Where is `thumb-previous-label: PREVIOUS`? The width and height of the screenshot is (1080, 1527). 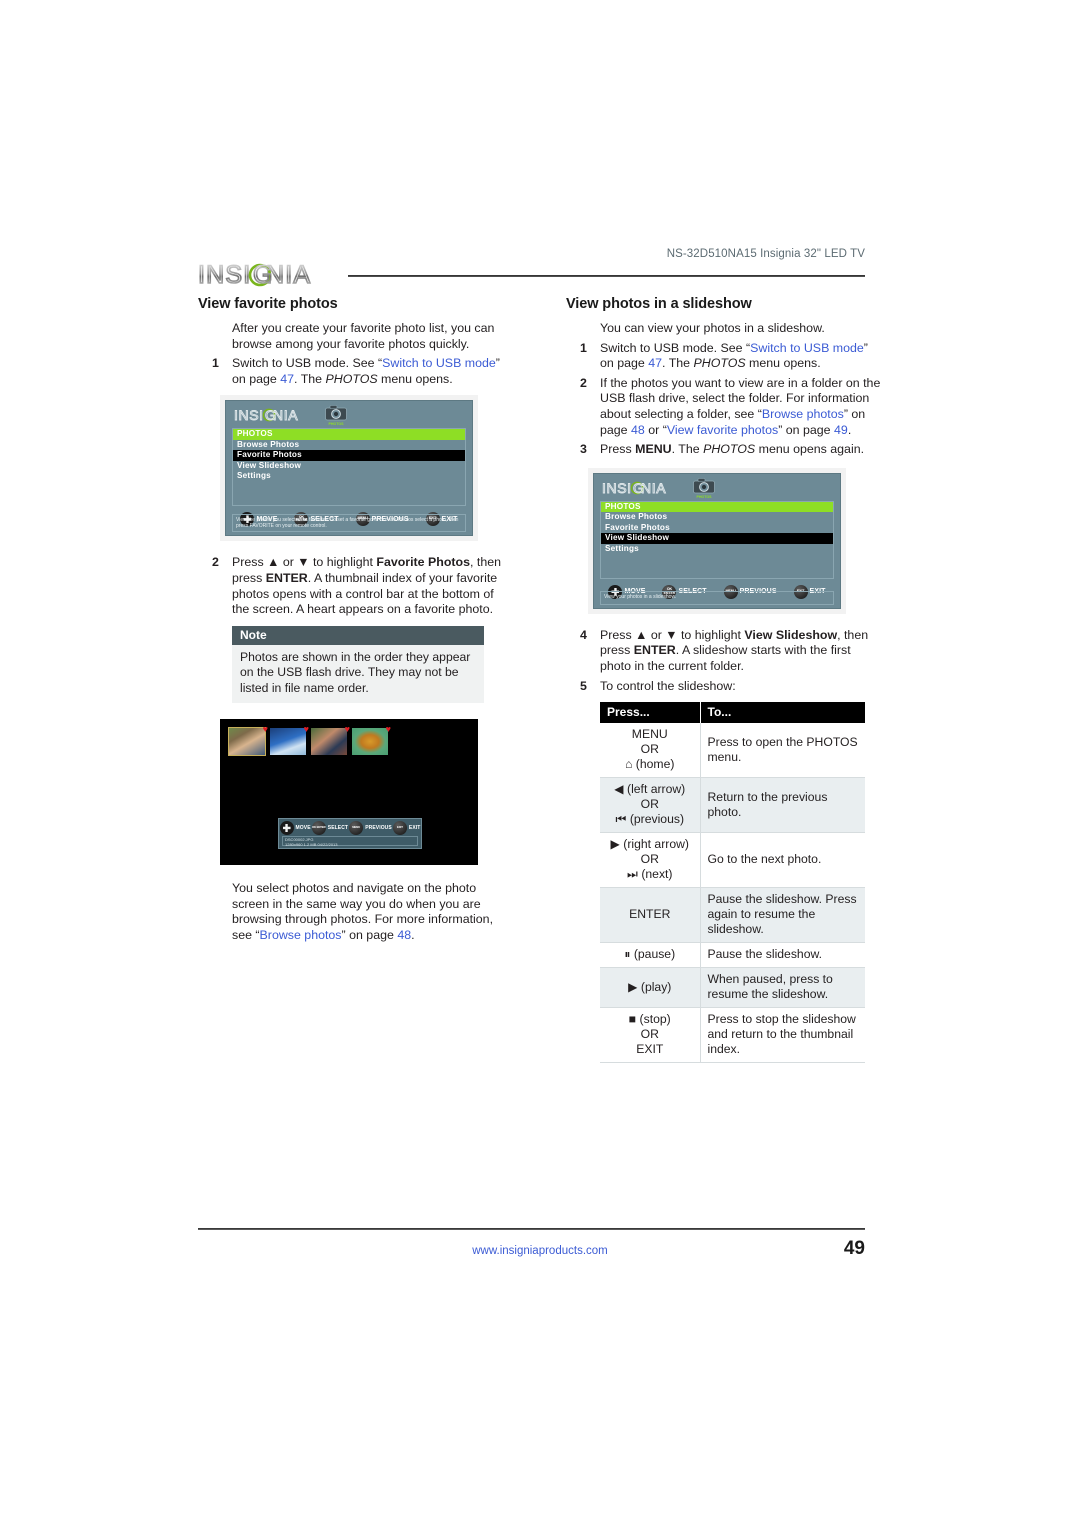
thumb-previous-label: PREVIOUS is located at coordinates (378, 827).